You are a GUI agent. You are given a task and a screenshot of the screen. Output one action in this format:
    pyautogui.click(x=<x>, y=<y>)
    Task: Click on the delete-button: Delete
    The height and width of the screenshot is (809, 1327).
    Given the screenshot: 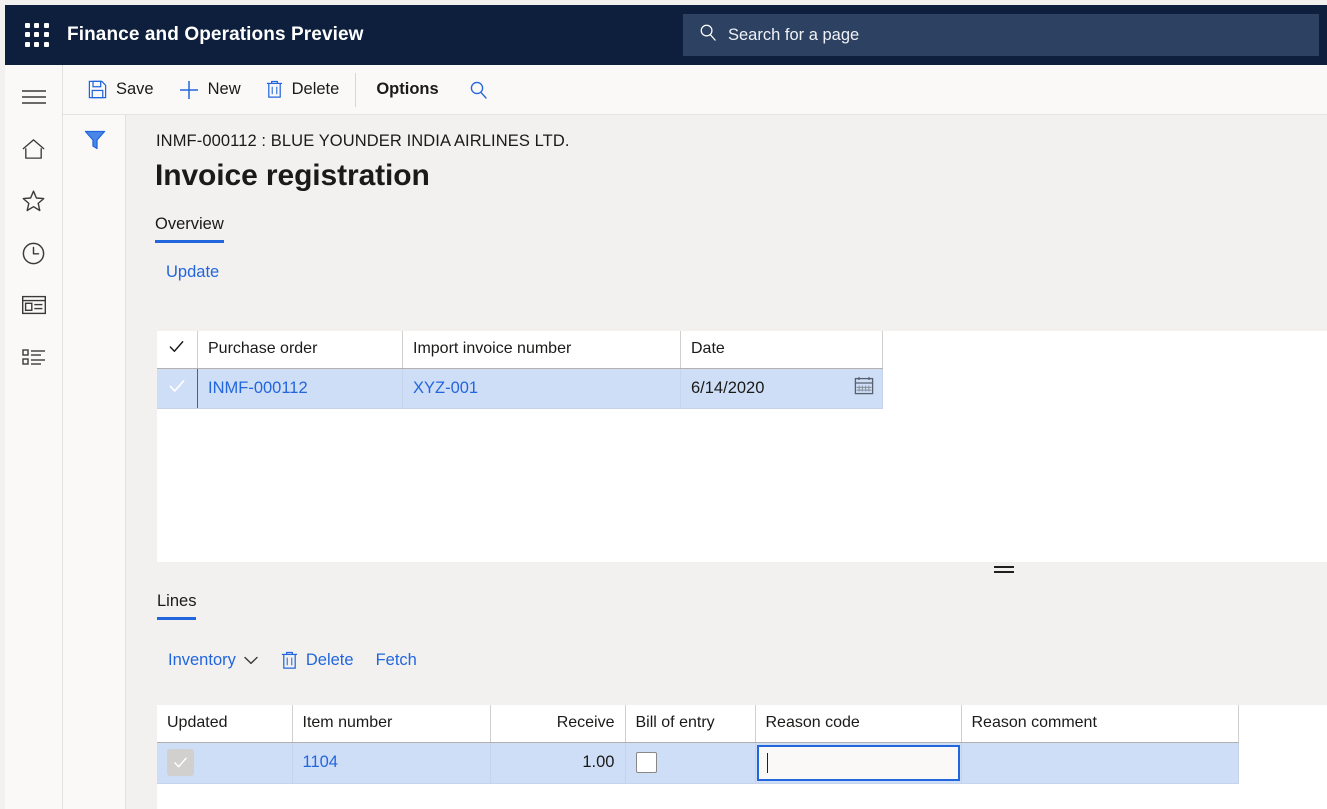 What is the action you would take?
    pyautogui.click(x=302, y=90)
    